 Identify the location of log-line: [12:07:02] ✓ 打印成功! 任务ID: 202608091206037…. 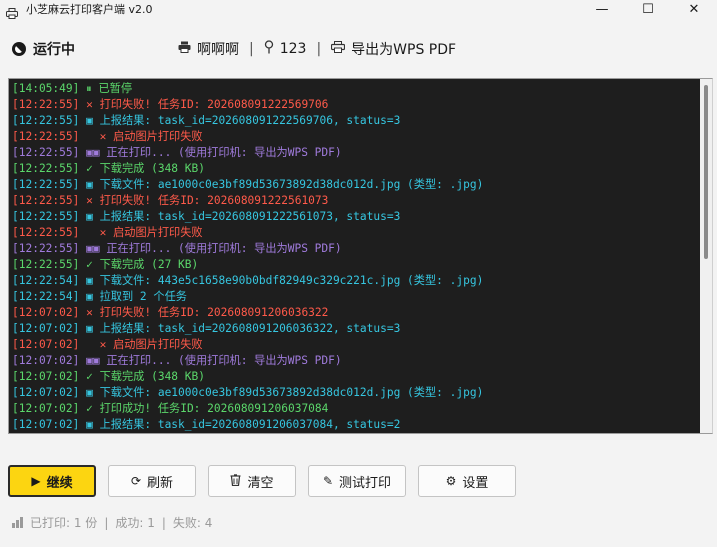
(353, 409).